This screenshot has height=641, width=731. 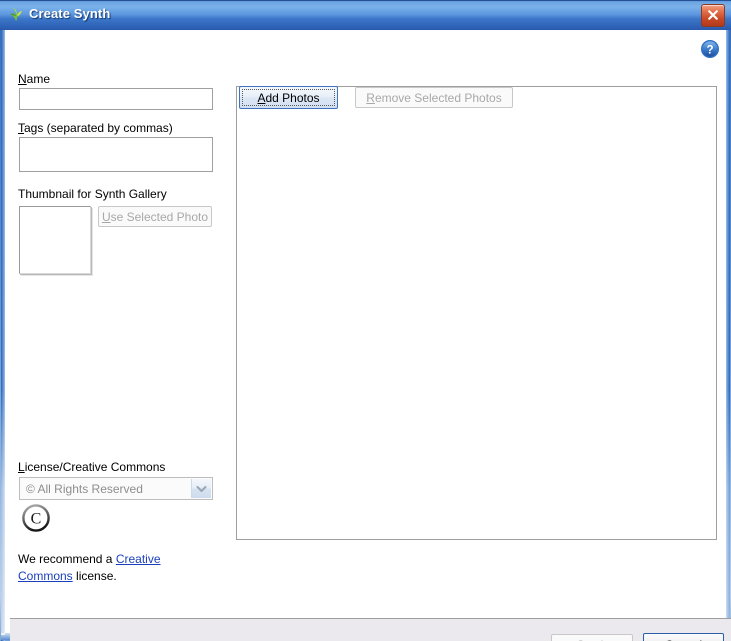 What do you see at coordinates (728, 512) in the screenshot?
I see `window-frame-right-fade` at bounding box center [728, 512].